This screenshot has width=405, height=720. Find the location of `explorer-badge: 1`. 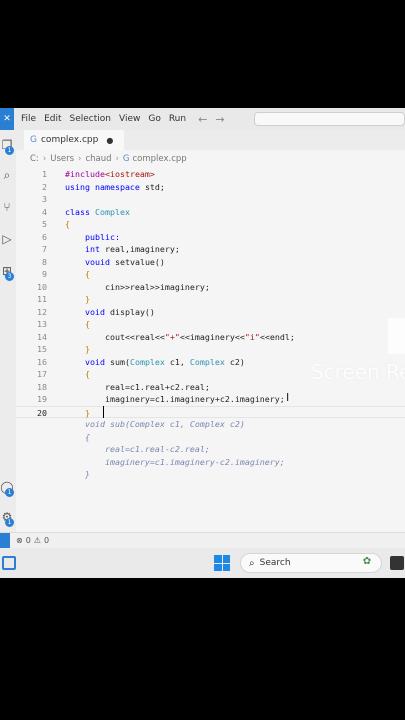

explorer-badge: 1 is located at coordinates (9, 150).